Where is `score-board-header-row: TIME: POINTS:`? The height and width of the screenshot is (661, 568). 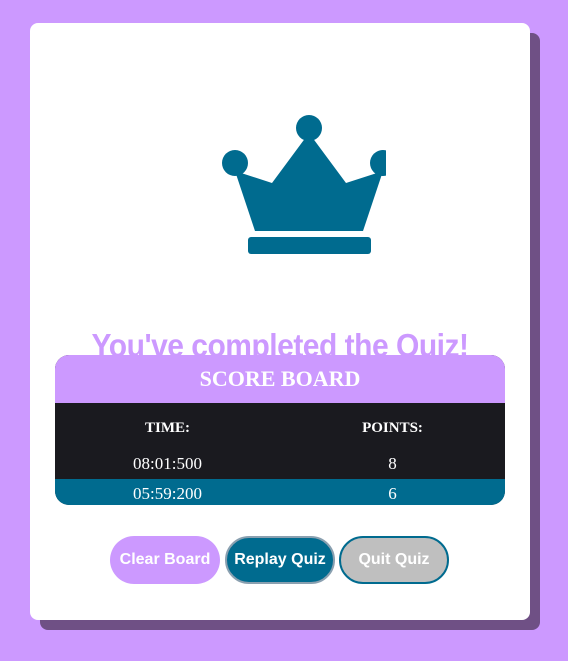 score-board-header-row: TIME: POINTS: is located at coordinates (280, 426).